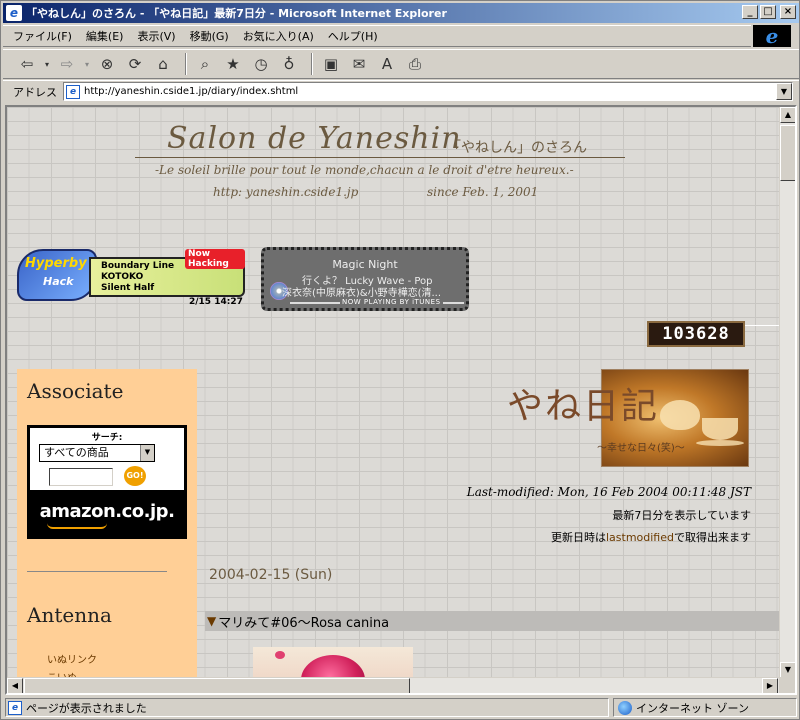 The height and width of the screenshot is (720, 800). What do you see at coordinates (353, 36) in the screenshot?
I see `menu-help: ヘルプ(H)` at bounding box center [353, 36].